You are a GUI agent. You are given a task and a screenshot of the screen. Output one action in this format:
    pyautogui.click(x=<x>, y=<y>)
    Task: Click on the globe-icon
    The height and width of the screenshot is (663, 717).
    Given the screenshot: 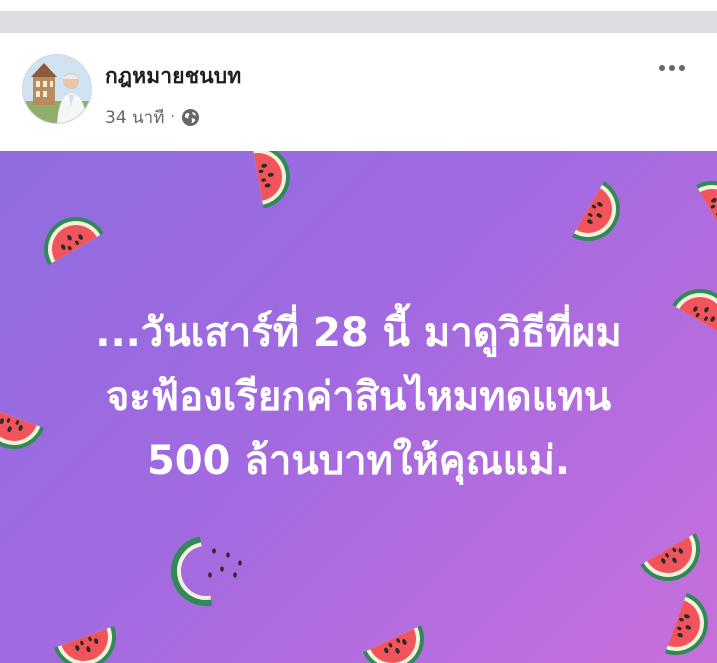 What is the action you would take?
    pyautogui.click(x=190, y=117)
    